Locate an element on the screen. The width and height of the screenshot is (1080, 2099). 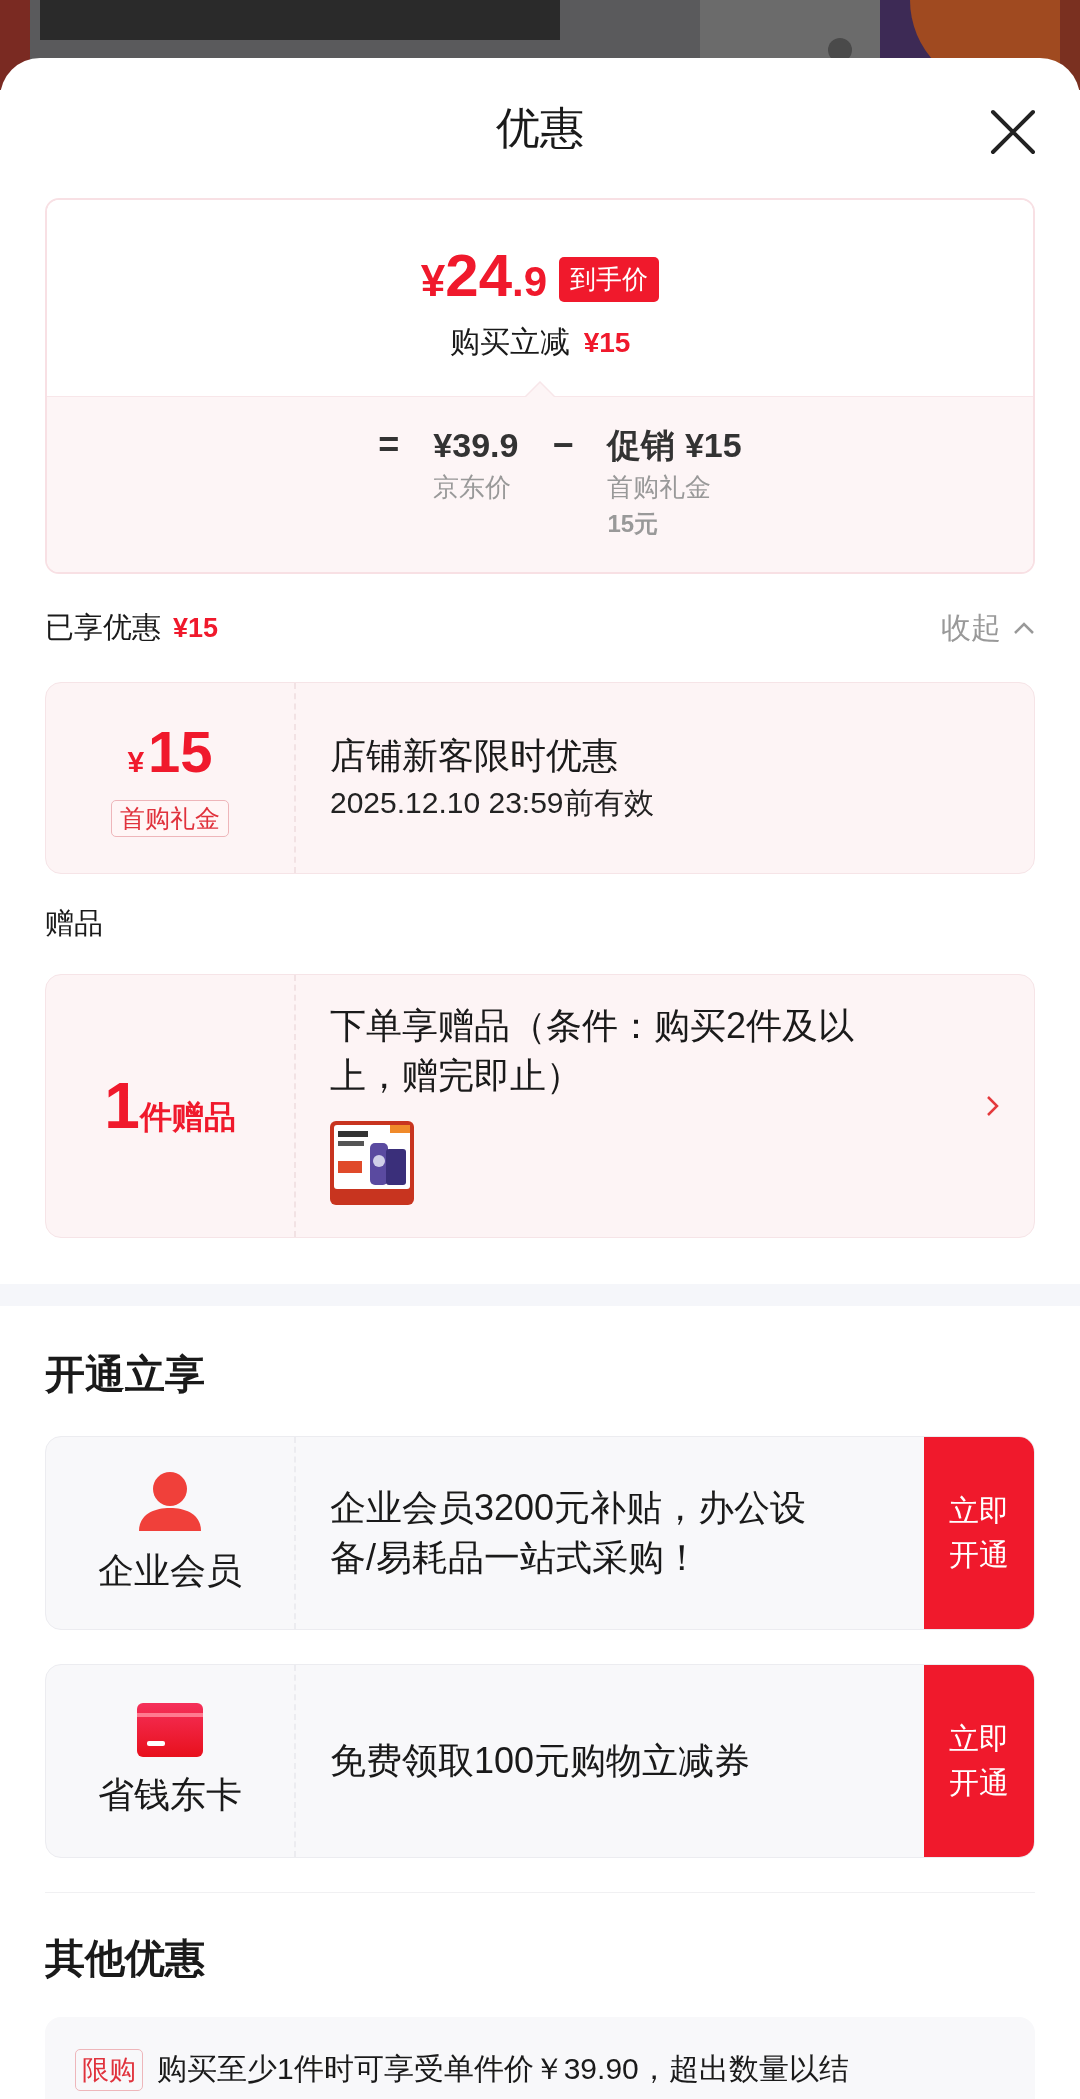
coupon-tag: 首购礼金 is located at coordinates (170, 818).